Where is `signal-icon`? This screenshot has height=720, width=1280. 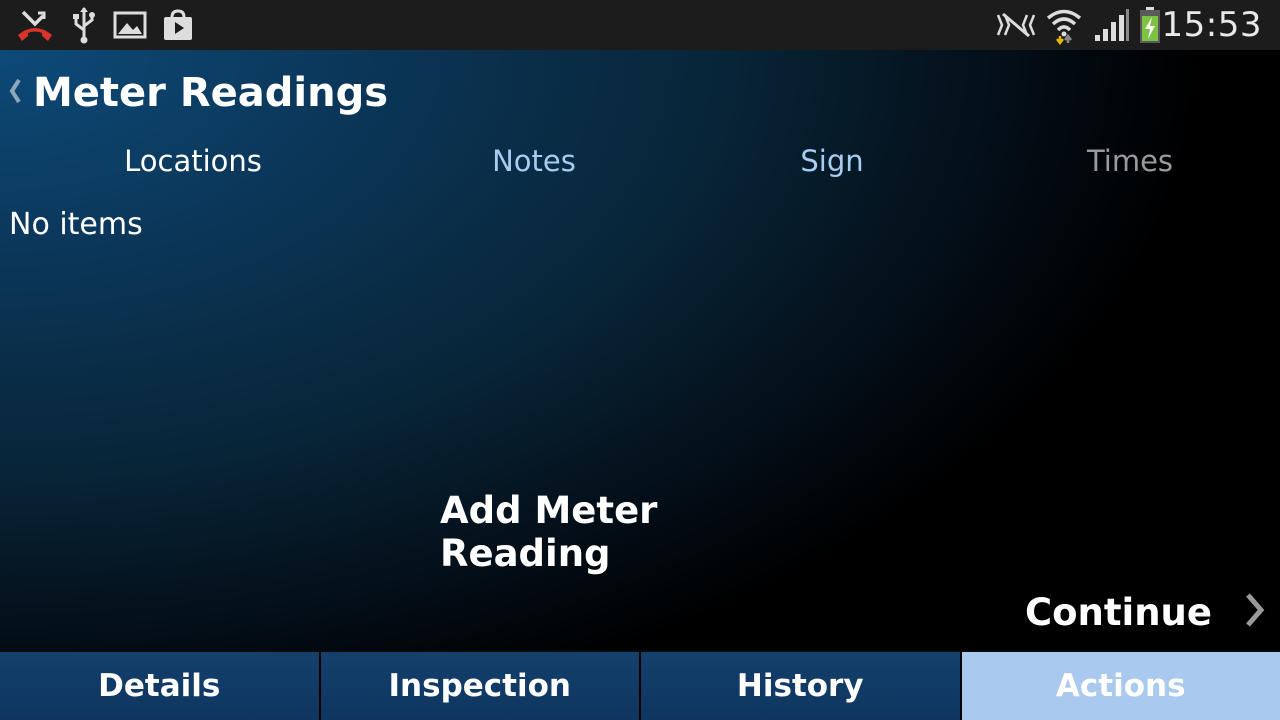 signal-icon is located at coordinates (1112, 25).